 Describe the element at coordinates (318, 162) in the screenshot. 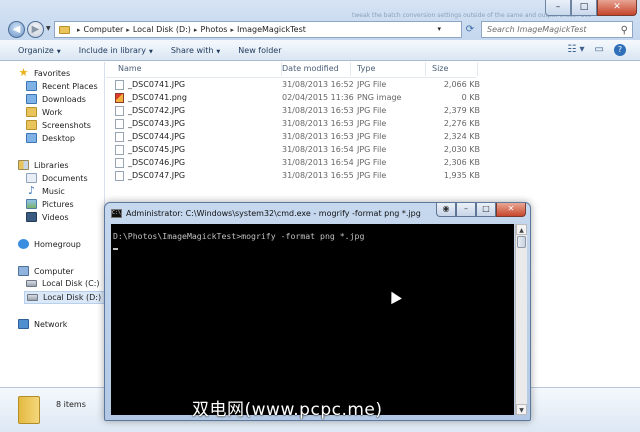

I see `file-date: 31/08/2013 16:54` at that location.